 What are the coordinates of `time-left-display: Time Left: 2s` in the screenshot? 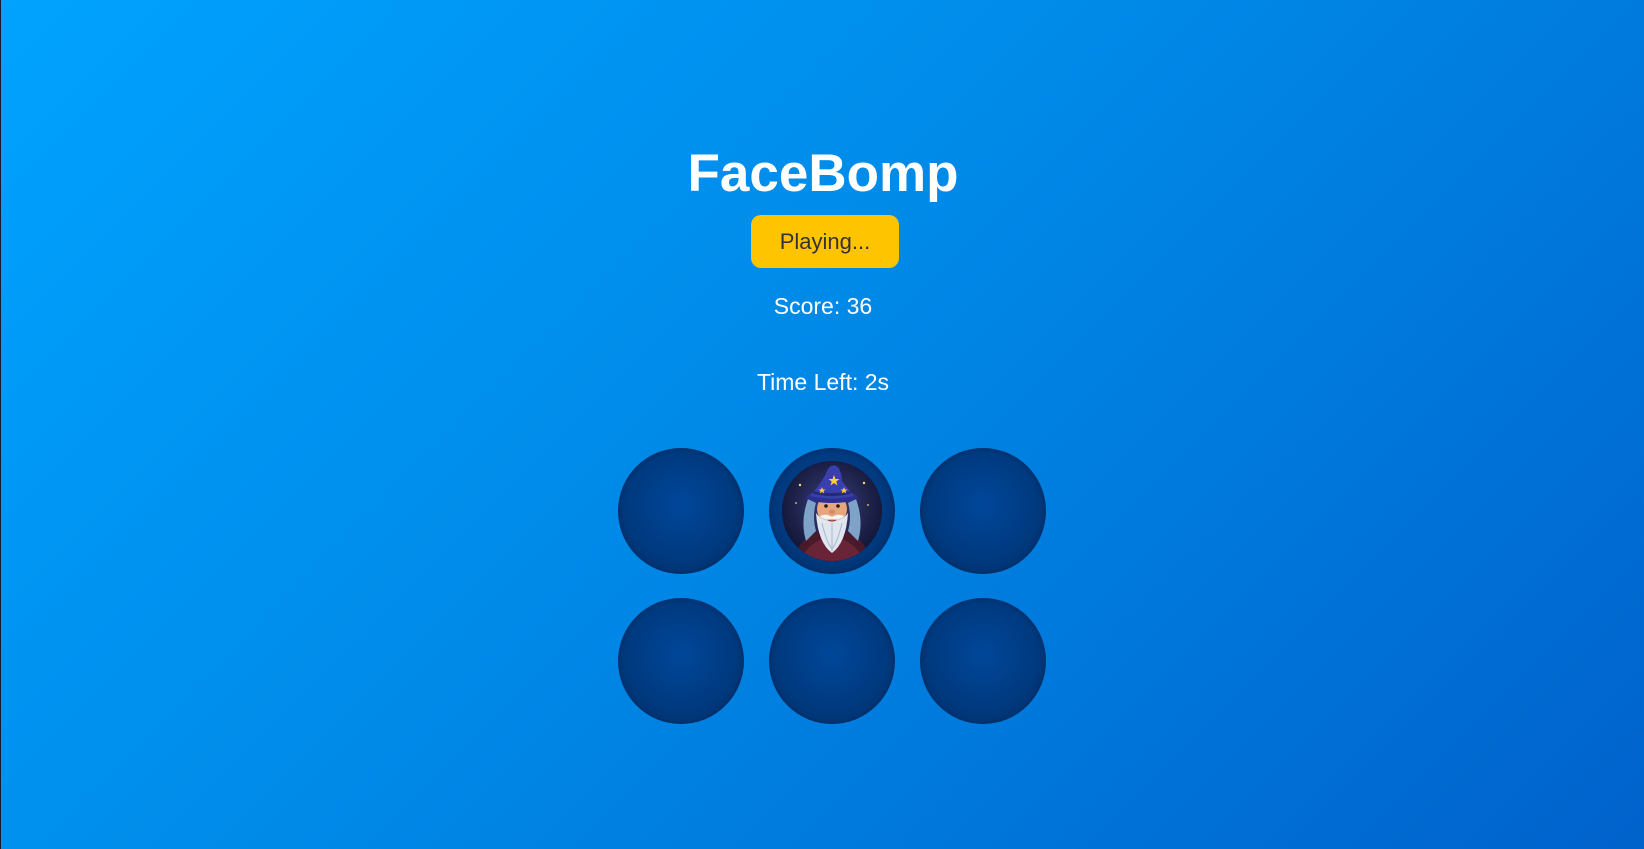 It's located at (823, 382).